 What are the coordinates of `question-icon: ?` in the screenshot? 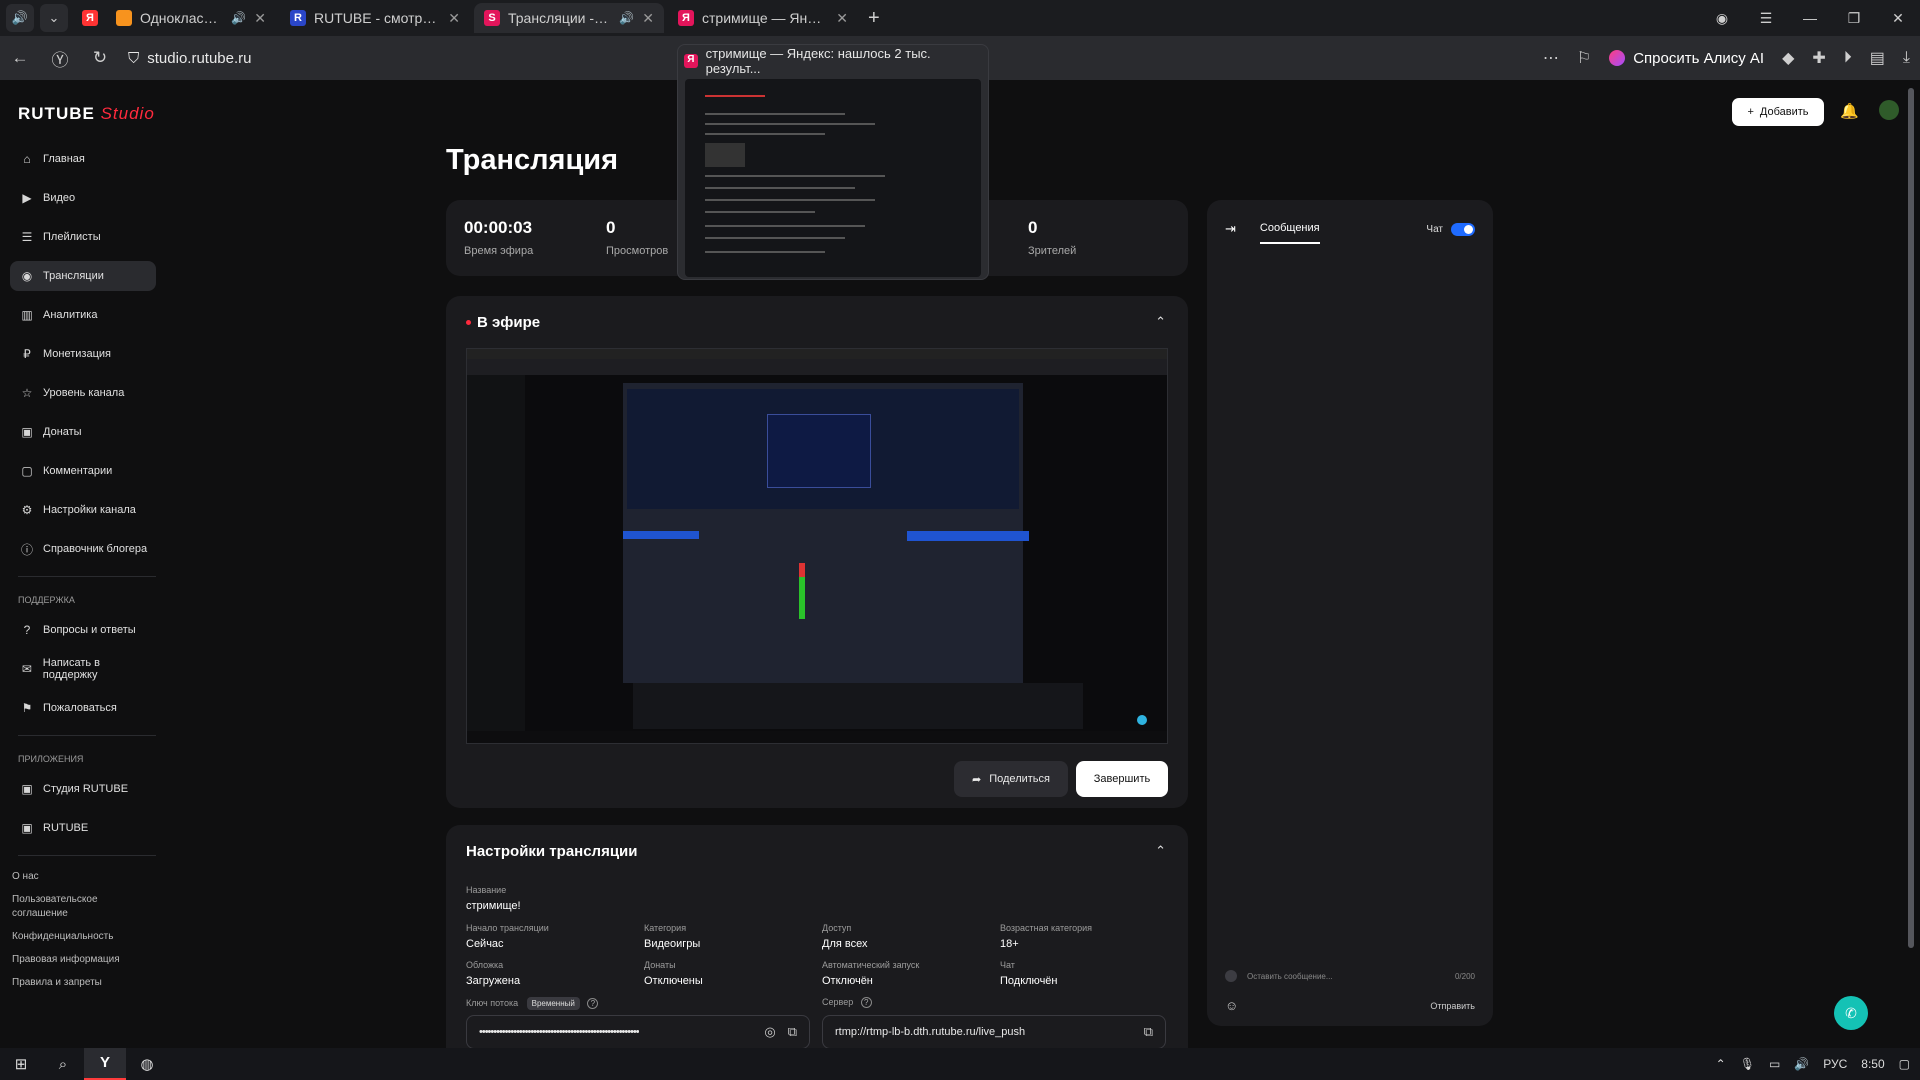 It's located at (27, 630).